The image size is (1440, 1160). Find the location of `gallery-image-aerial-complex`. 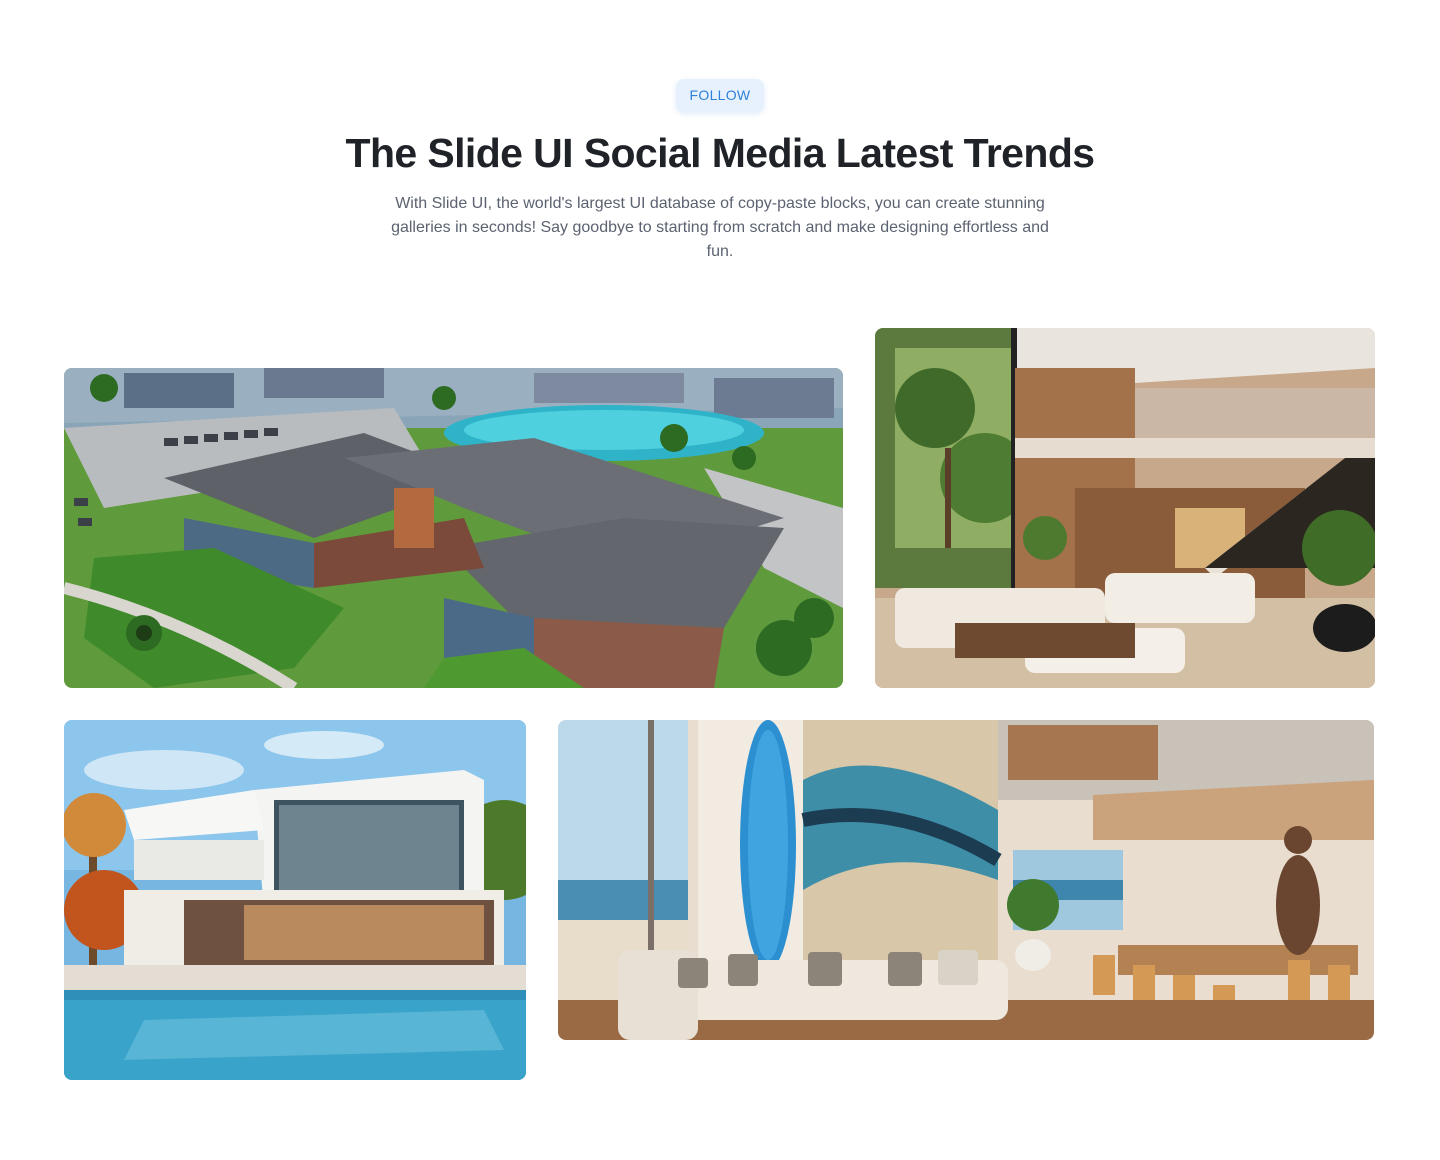

gallery-image-aerial-complex is located at coordinates (453, 528).